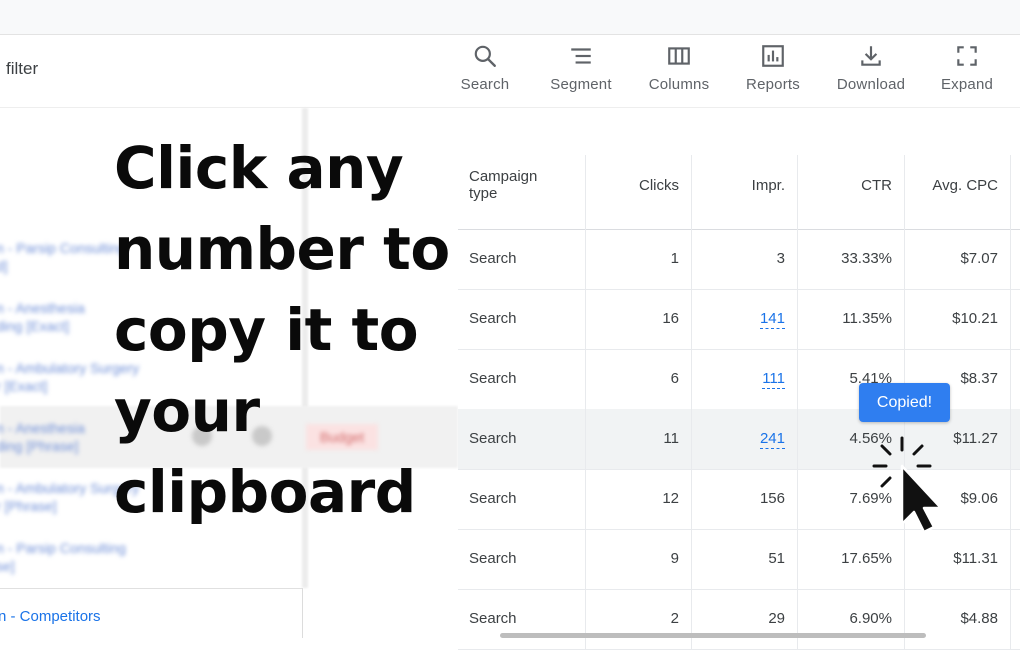 This screenshot has width=1020, height=650. I want to click on cell-ctr: 33.33%, so click(851, 259).